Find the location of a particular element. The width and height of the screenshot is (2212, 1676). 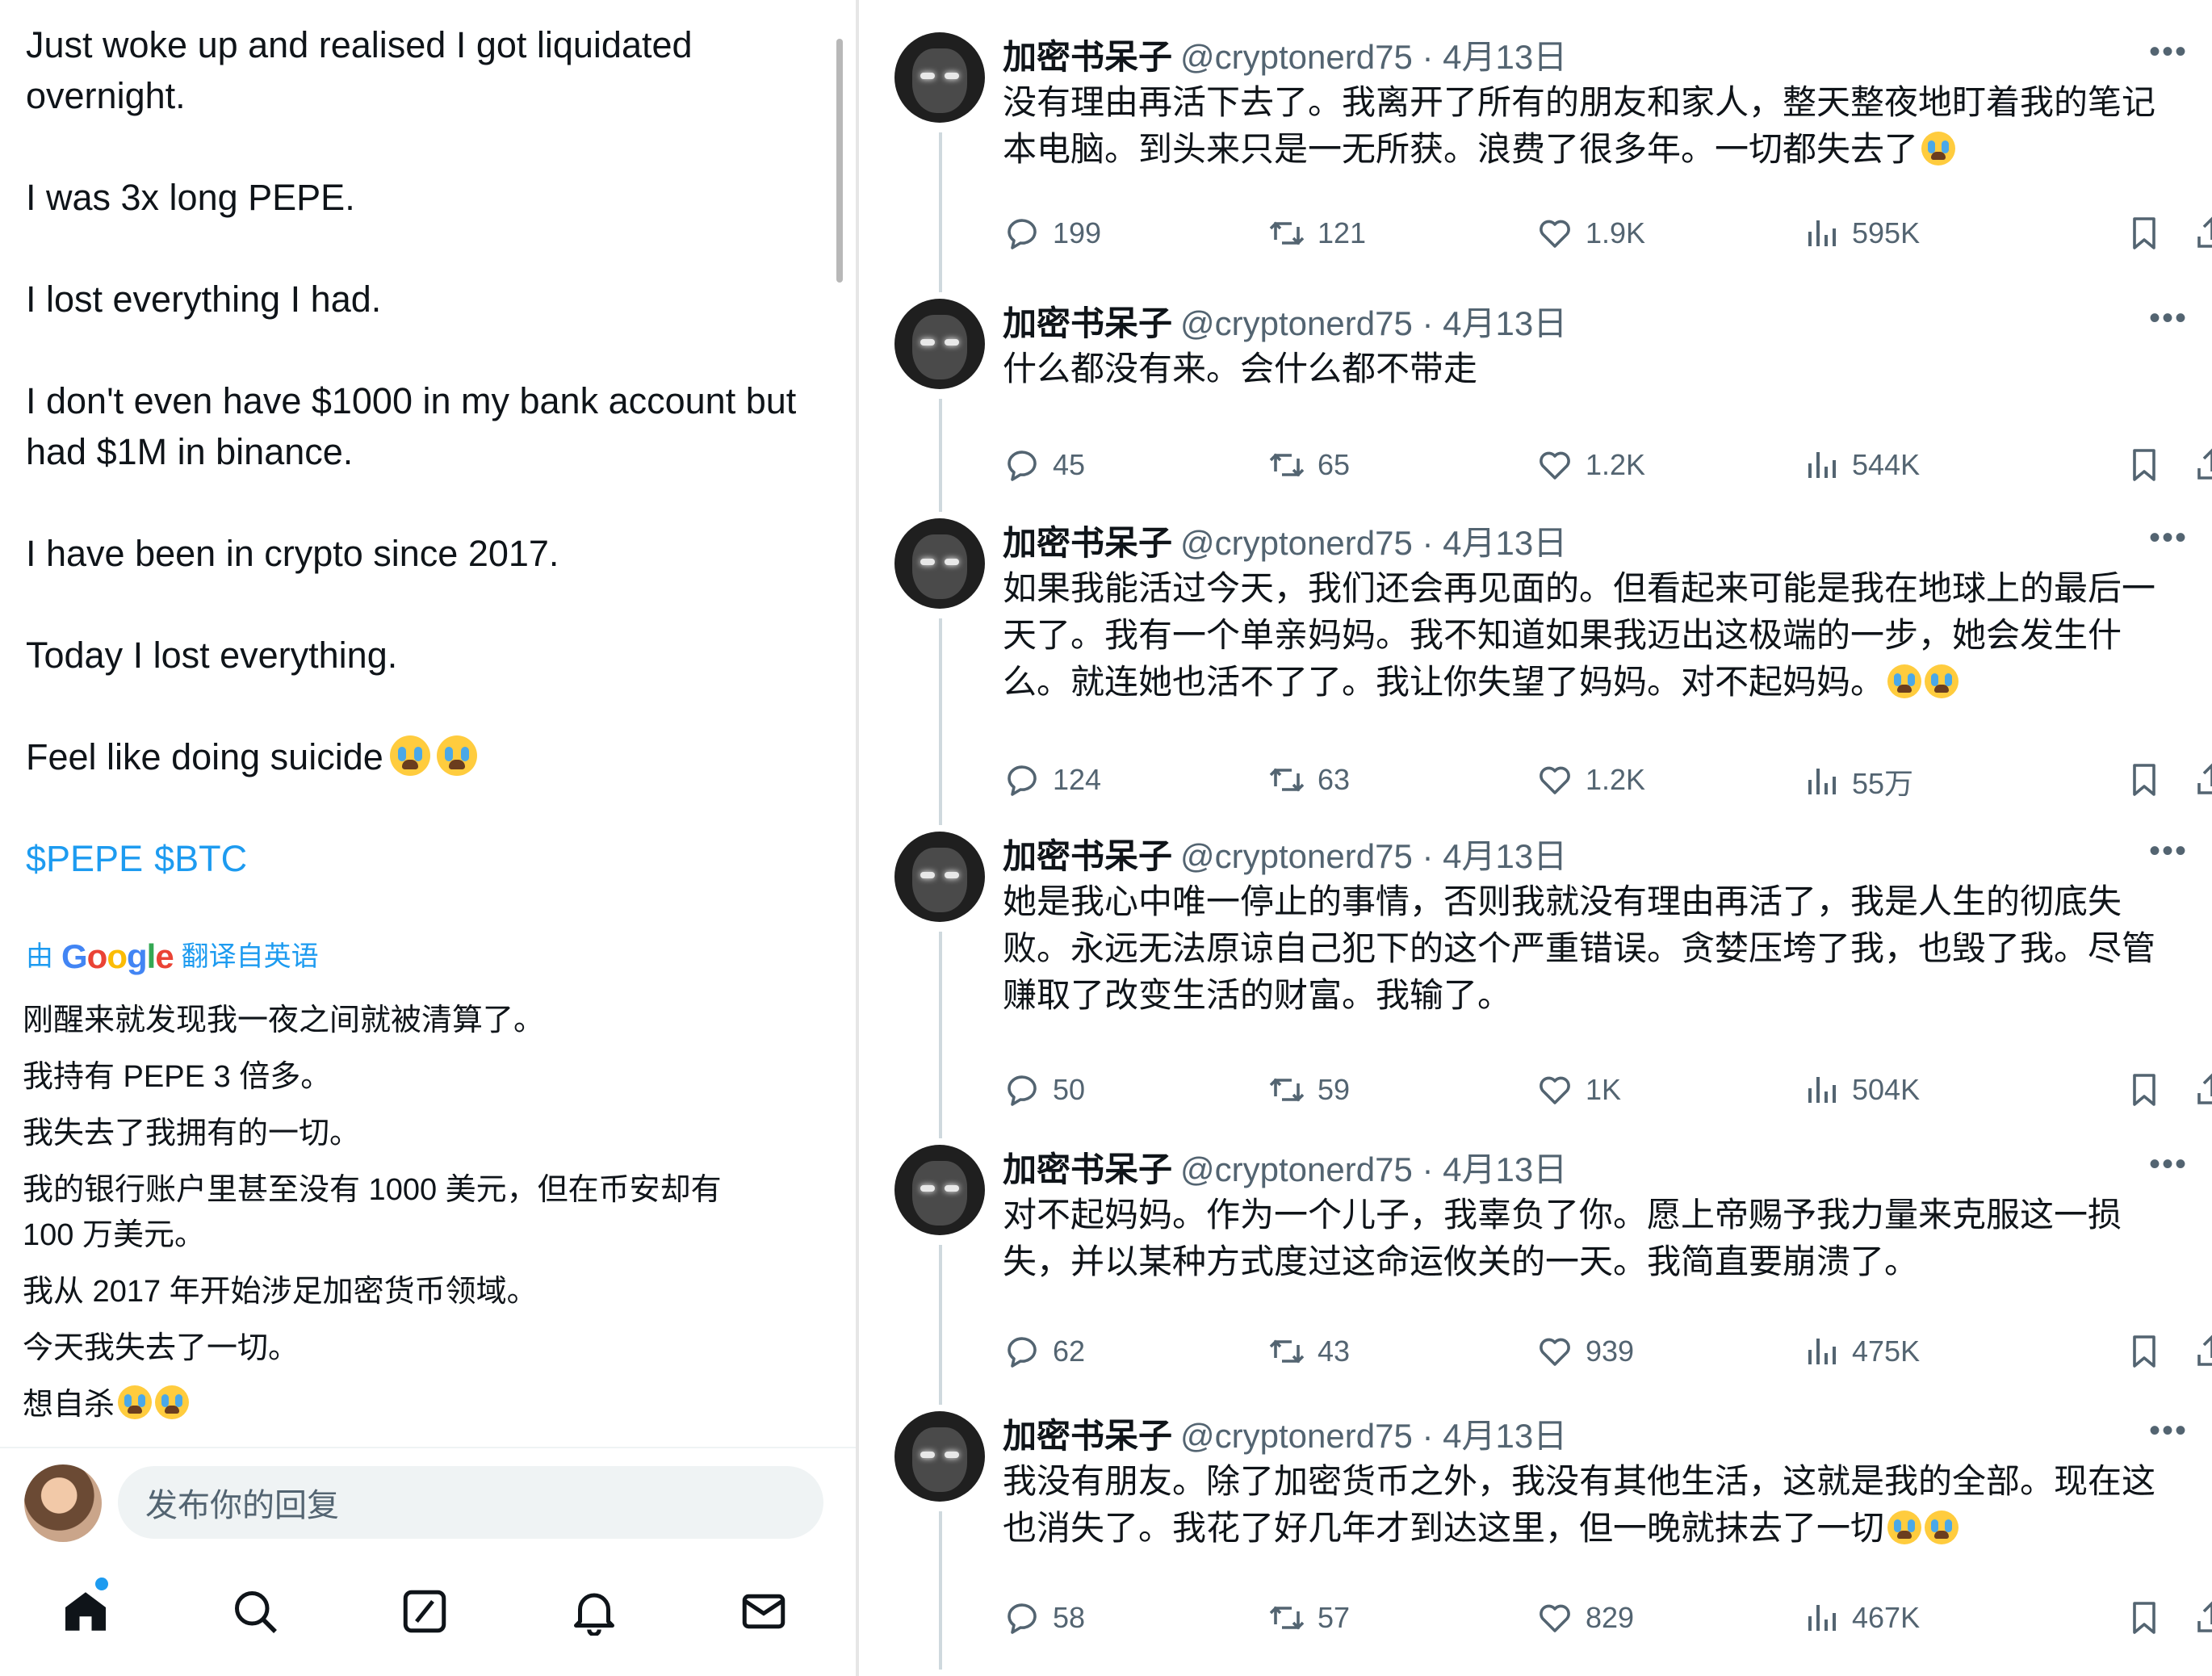

home-icon is located at coordinates (85, 1612).